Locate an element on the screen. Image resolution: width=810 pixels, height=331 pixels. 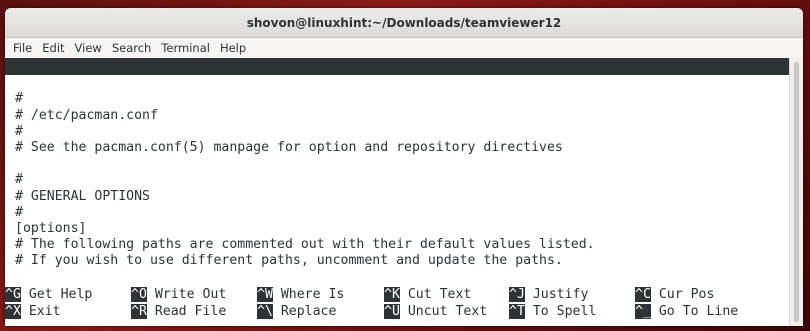
file-line: # /etc/pacman.conf is located at coordinates (86, 115).